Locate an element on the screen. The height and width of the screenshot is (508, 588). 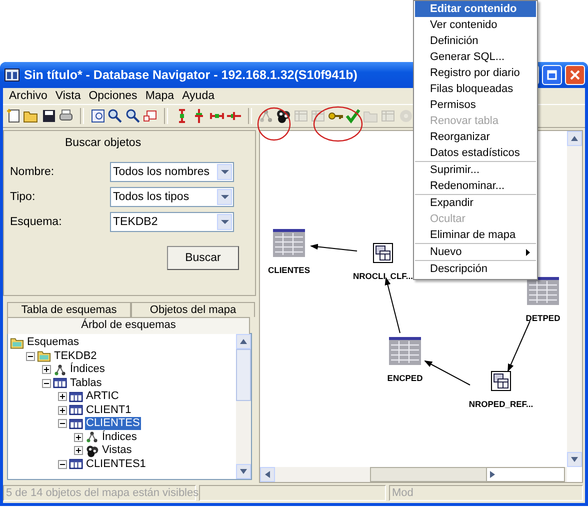
dropdown: TEKDB2 is located at coordinates (172, 222).